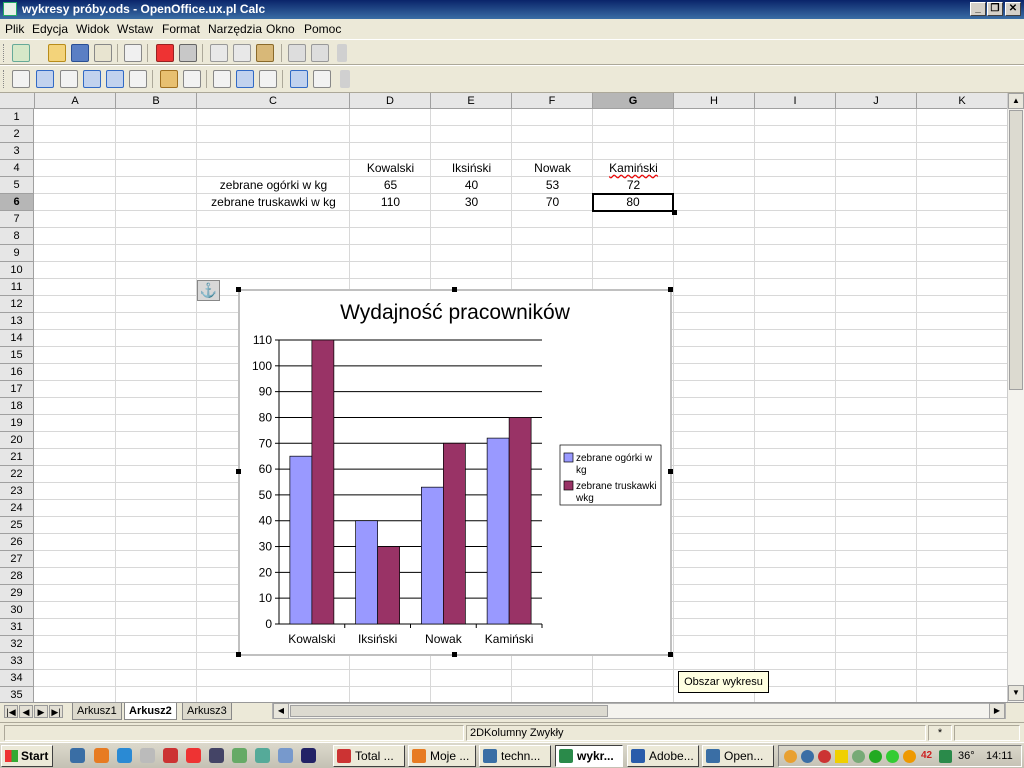 The image size is (1024, 768). Describe the element at coordinates (21, 79) in the screenshot. I see `chart-title-icon` at that location.